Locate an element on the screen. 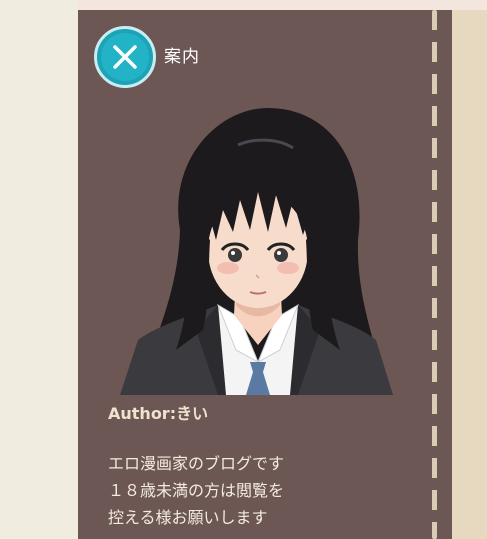 This screenshot has height=539, width=487. close-icon is located at coordinates (125, 57).